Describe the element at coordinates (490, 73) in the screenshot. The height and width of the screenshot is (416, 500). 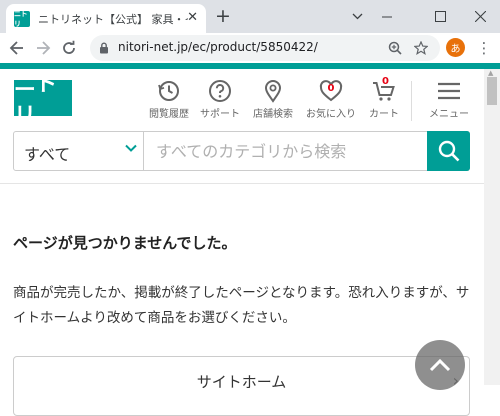
I see `scroll-up-icon: ▲` at that location.